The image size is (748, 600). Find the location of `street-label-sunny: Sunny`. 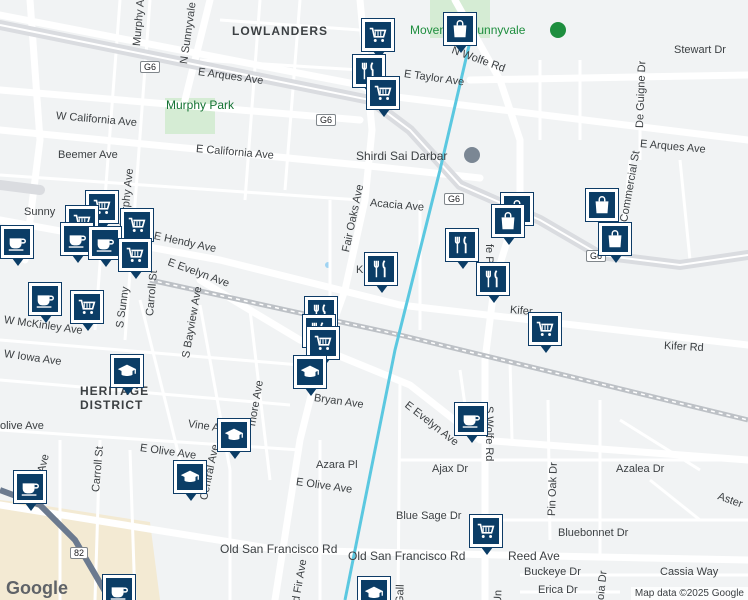

street-label-sunny: Sunny is located at coordinates (40, 212).